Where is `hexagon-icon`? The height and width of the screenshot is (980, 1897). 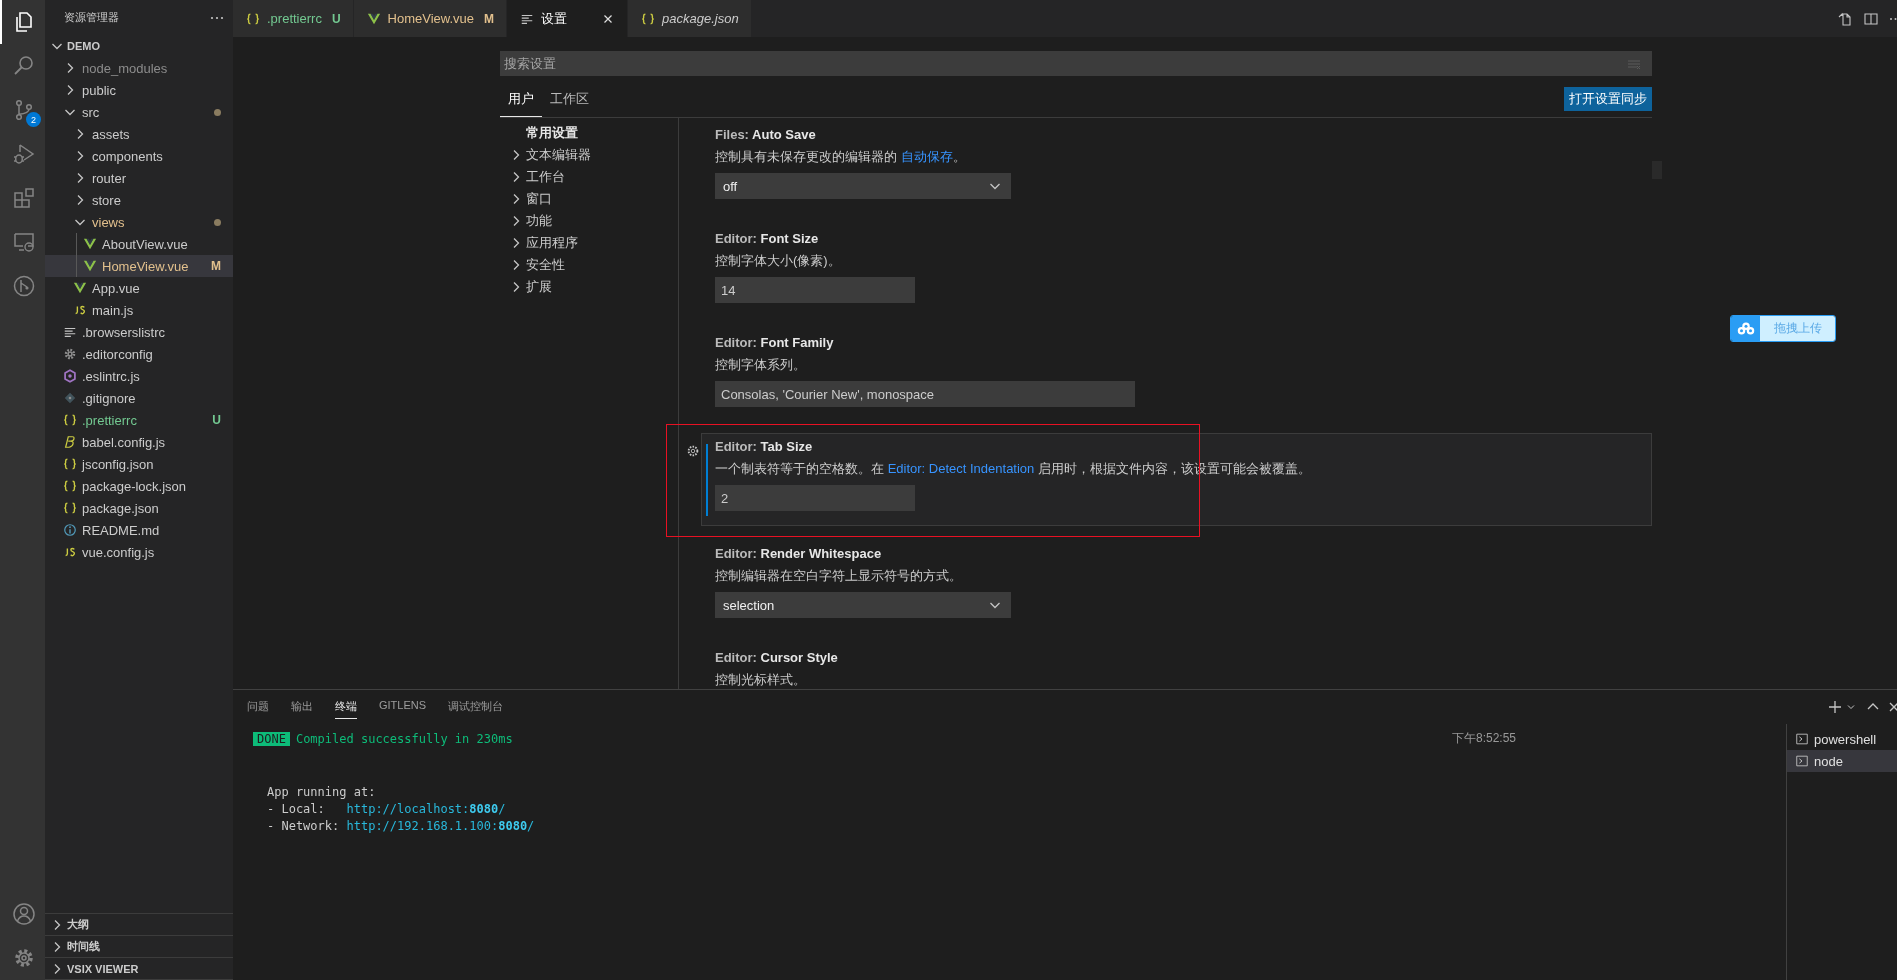
hexagon-icon is located at coordinates (70, 376).